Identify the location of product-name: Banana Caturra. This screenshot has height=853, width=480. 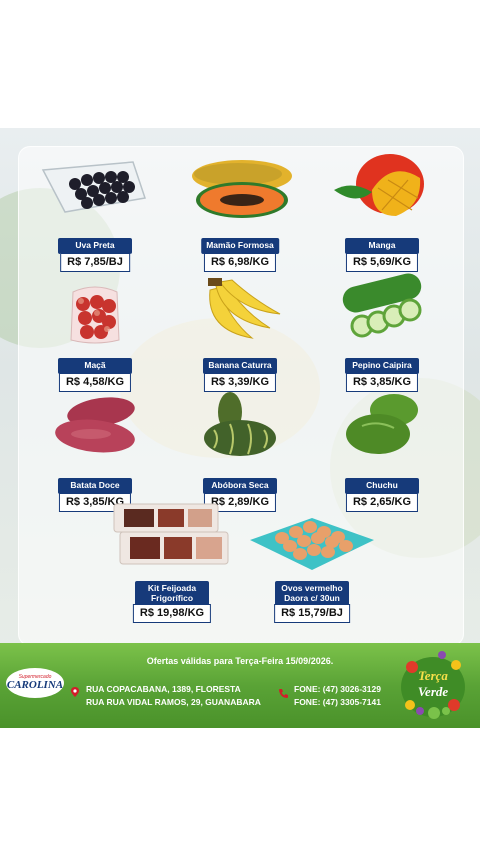
(240, 366).